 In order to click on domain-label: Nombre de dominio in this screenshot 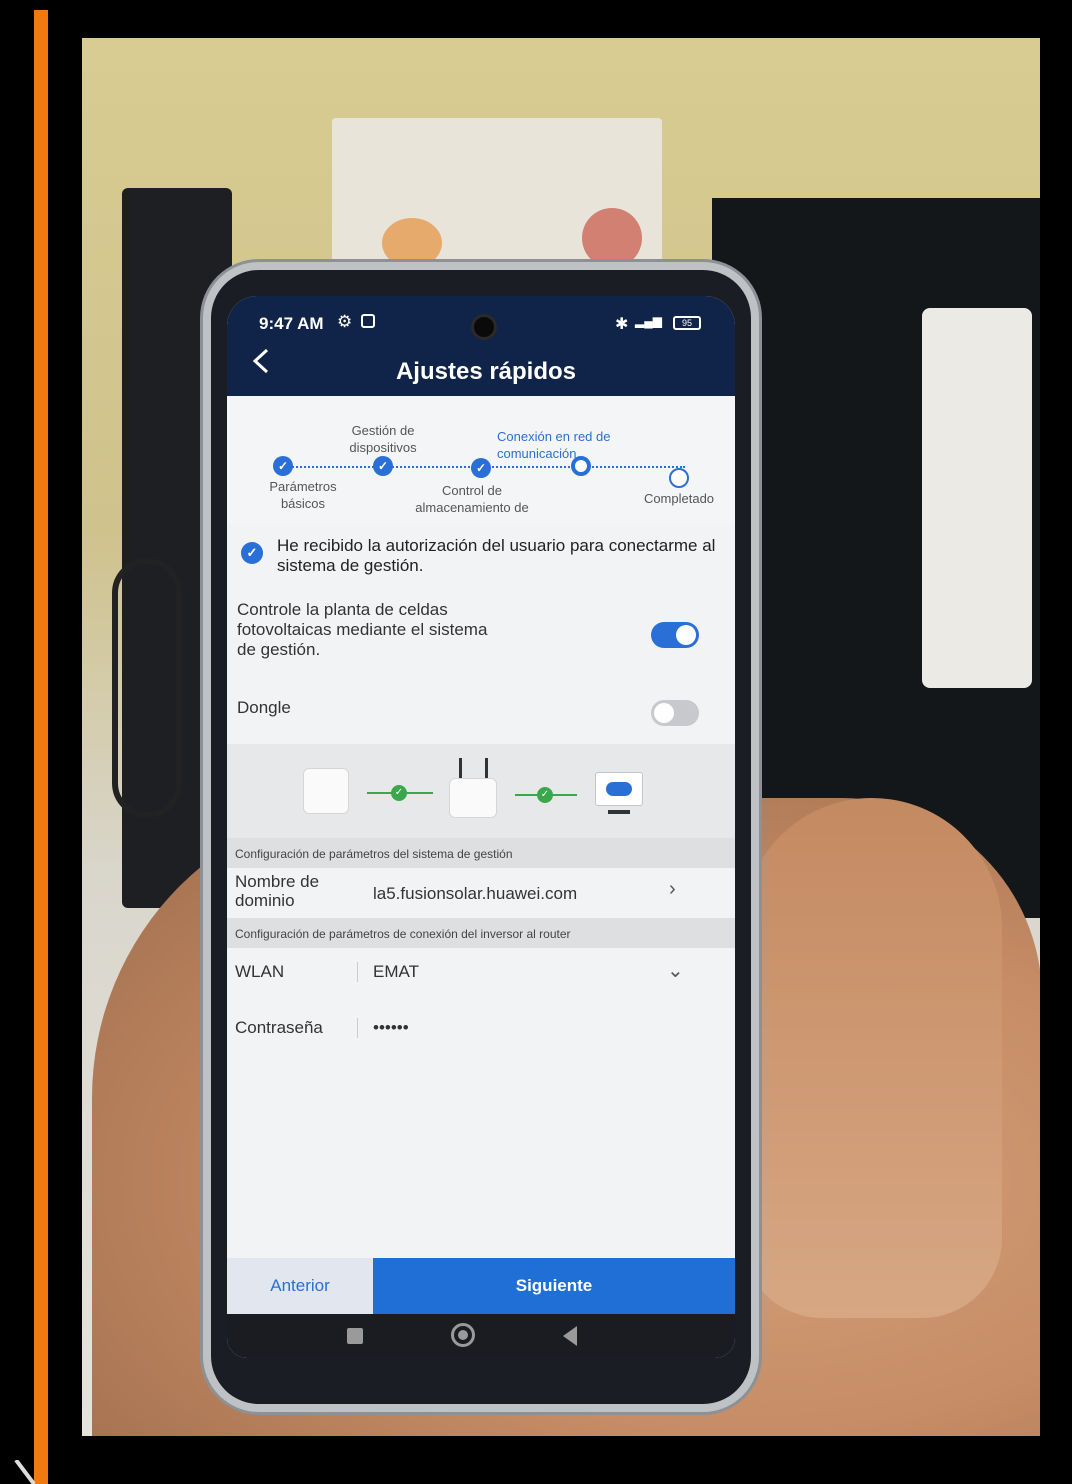, I will do `click(277, 891)`.